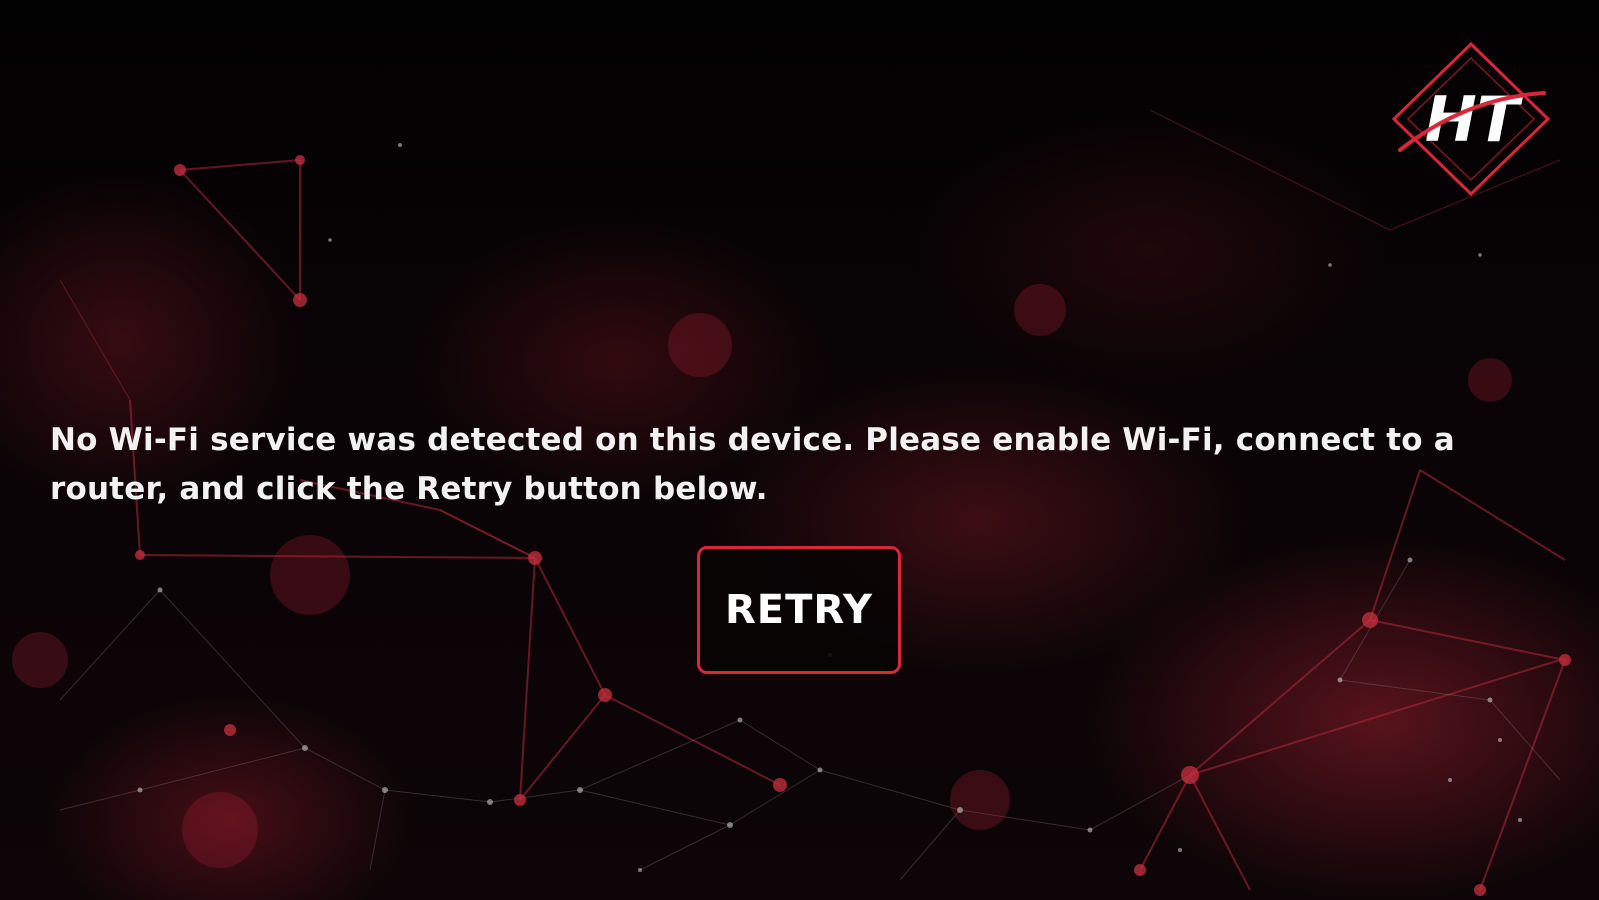 The width and height of the screenshot is (1599, 900). Describe the element at coordinates (799, 610) in the screenshot. I see `retry-button: RETRY` at that location.